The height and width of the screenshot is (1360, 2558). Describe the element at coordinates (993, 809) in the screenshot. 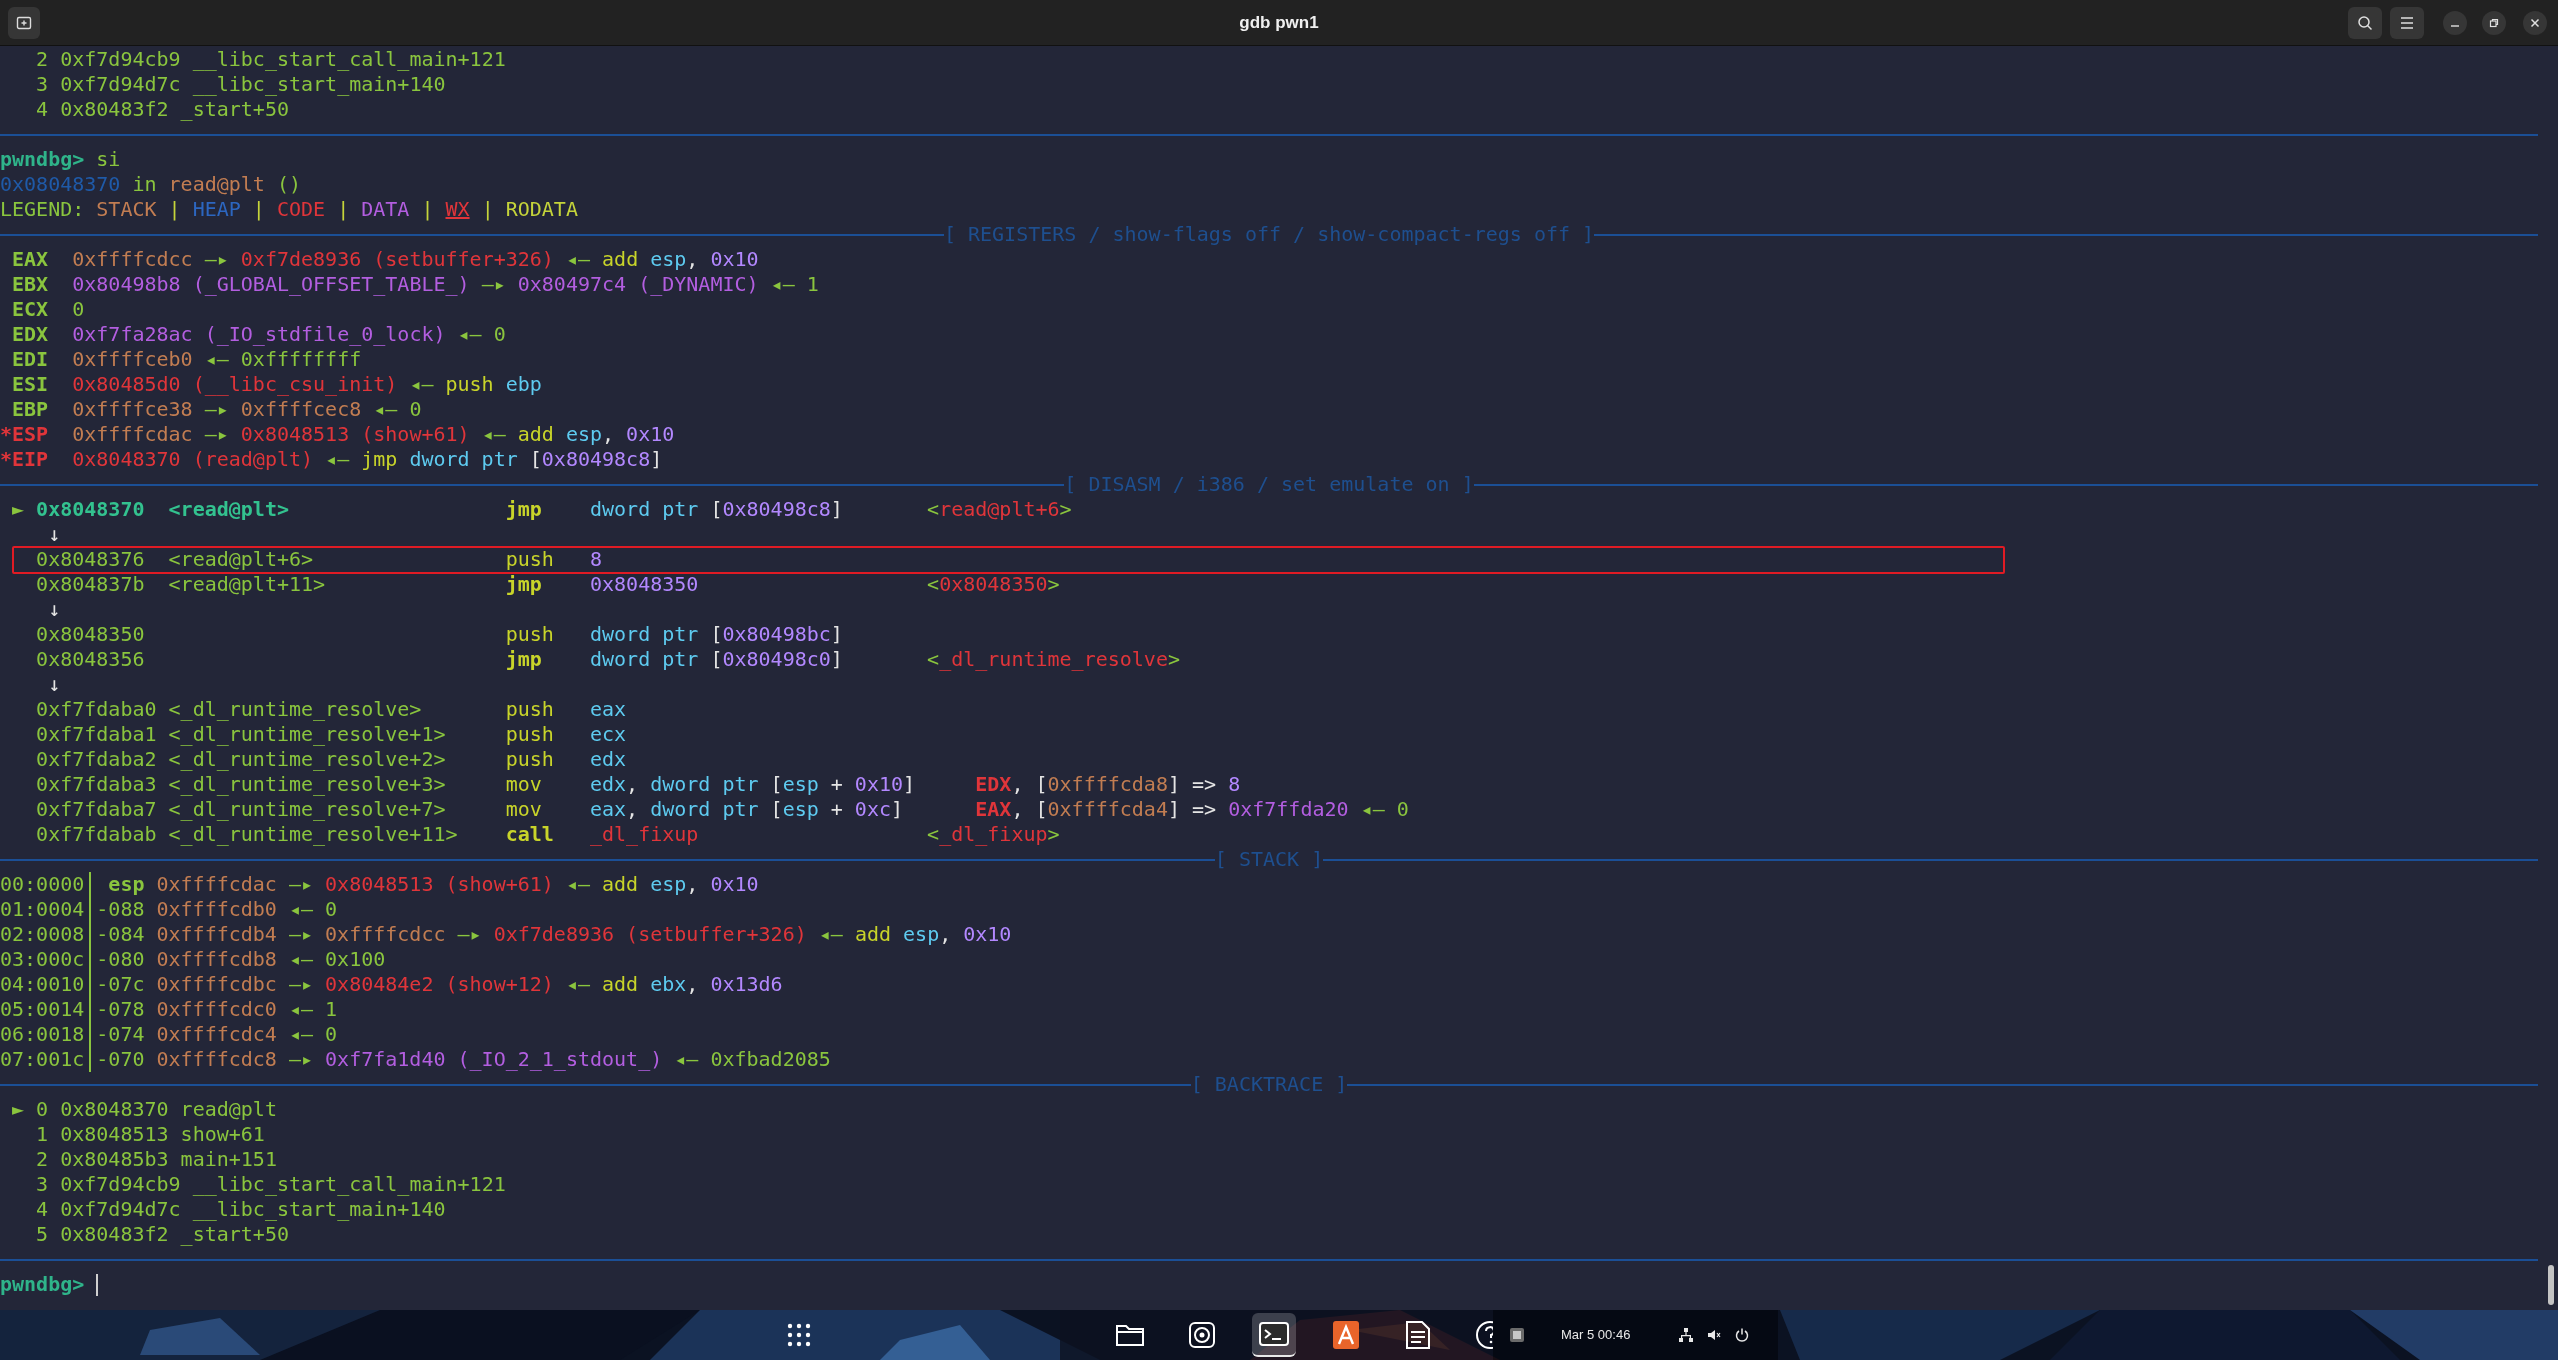

I see `register-label: EAX` at that location.